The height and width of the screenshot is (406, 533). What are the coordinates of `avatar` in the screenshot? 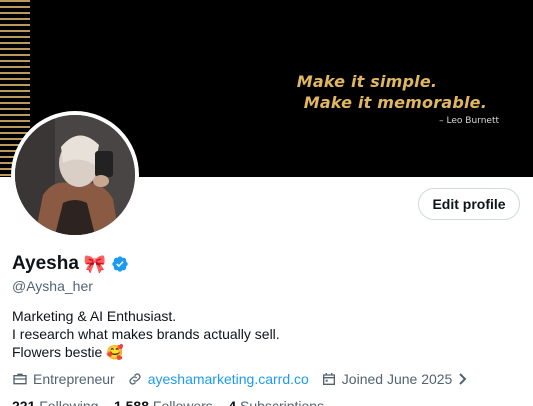 It's located at (75, 175).